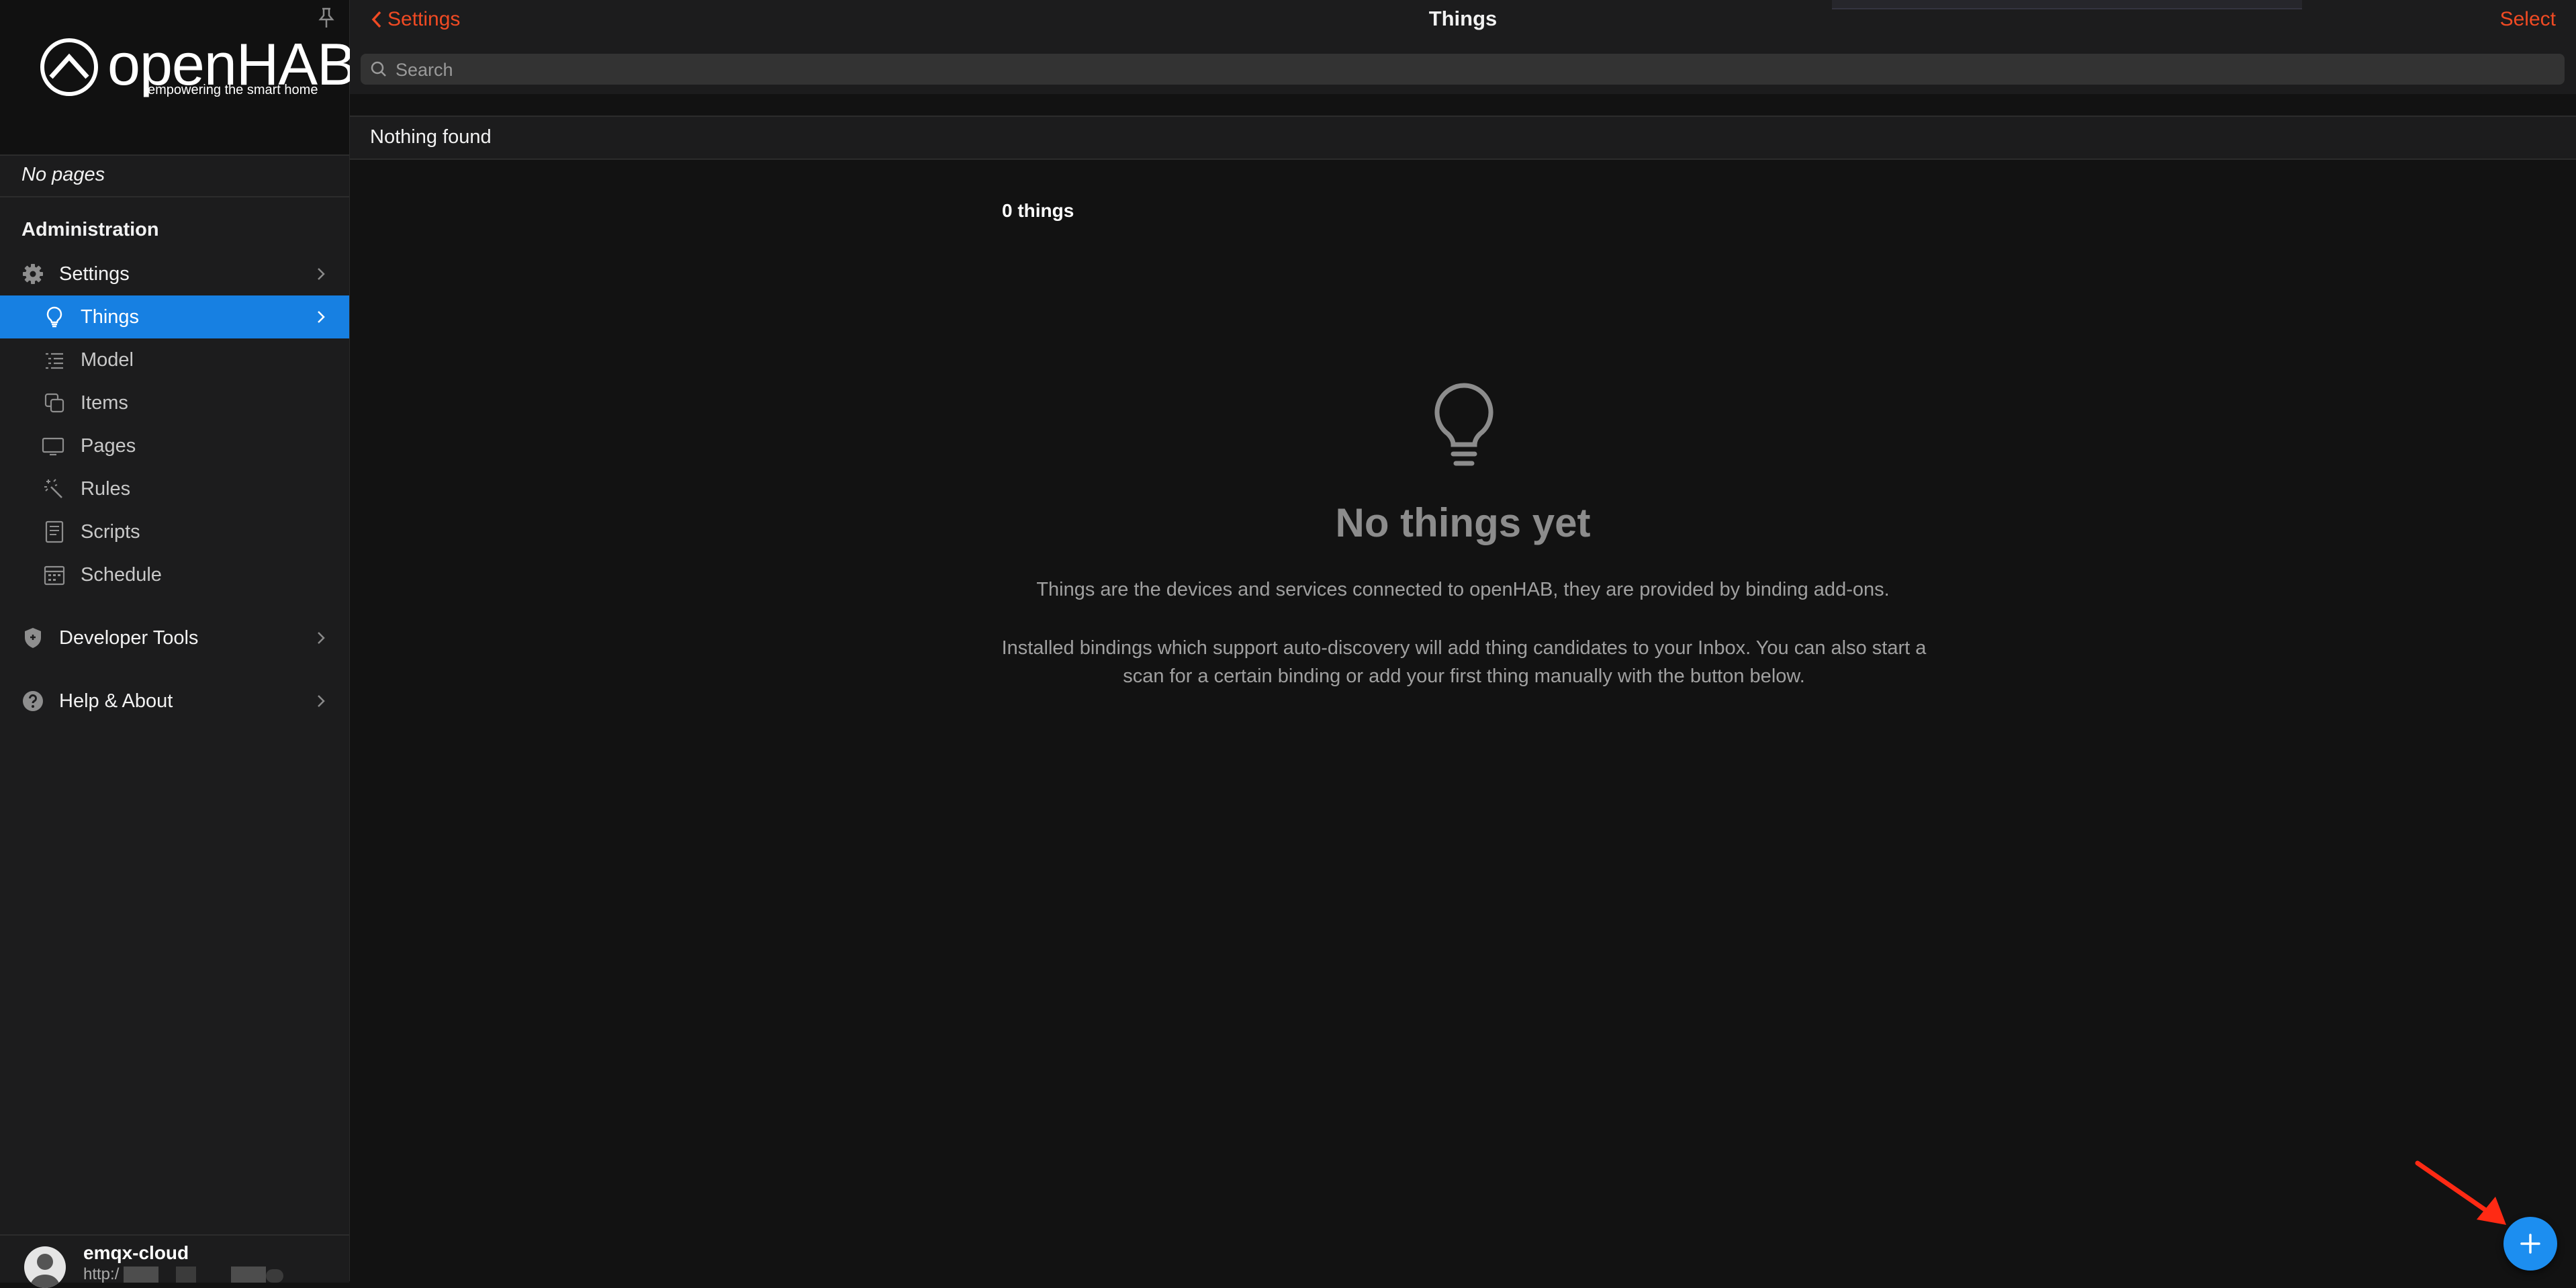 This screenshot has height=1288, width=2576. What do you see at coordinates (108, 445) in the screenshot?
I see `sidebar-item-label: Pages` at bounding box center [108, 445].